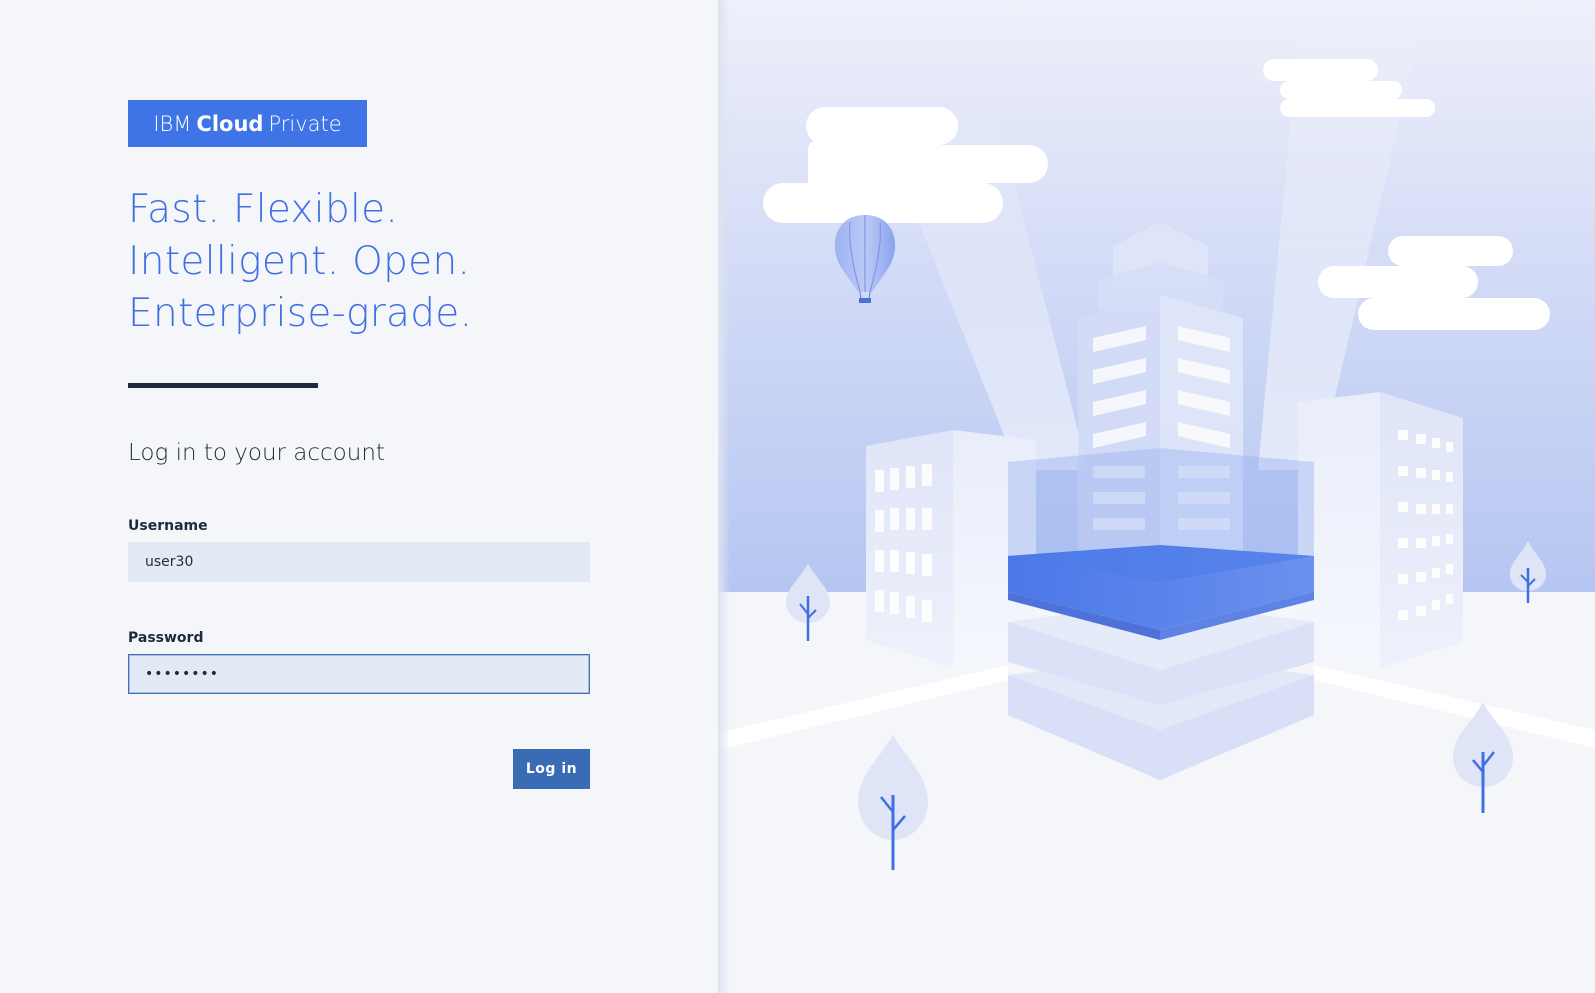  What do you see at coordinates (256, 453) in the screenshot?
I see `login-heading: Log in to your account` at bounding box center [256, 453].